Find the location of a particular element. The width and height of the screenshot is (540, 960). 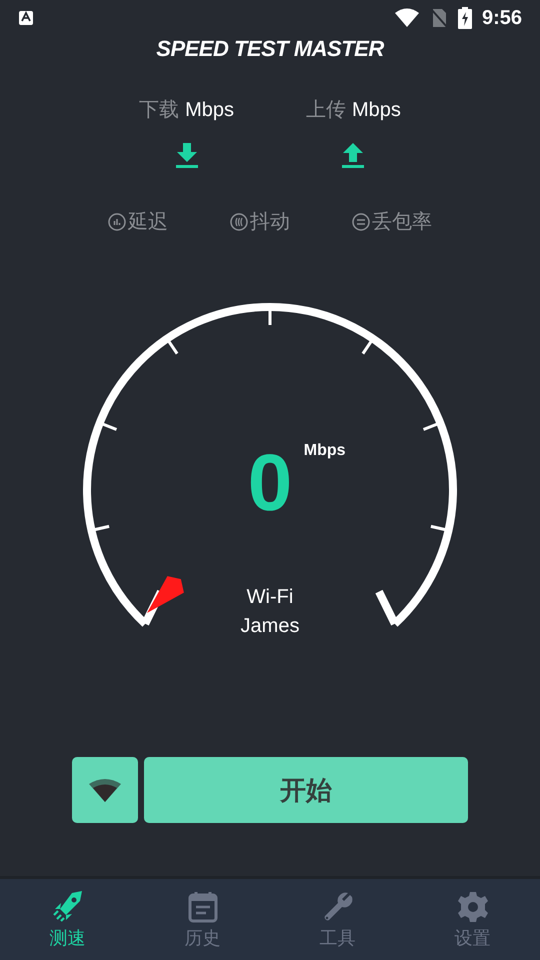

download-icon is located at coordinates (186, 156).